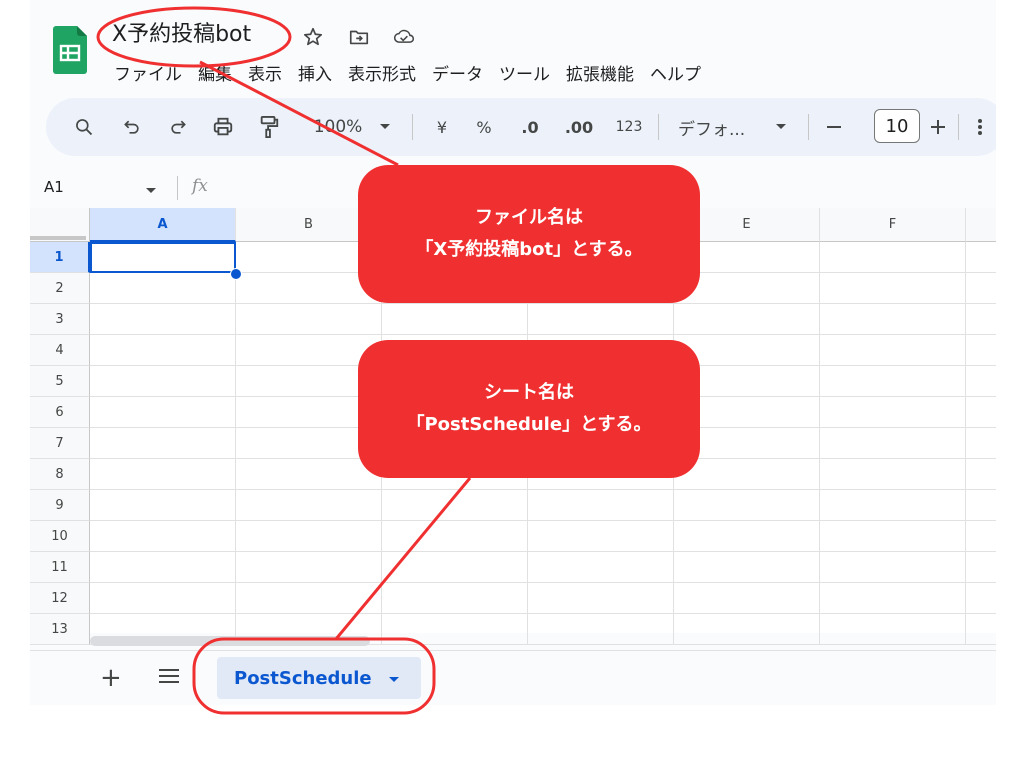 This screenshot has width=1024, height=768. I want to click on print-icon, so click(223, 127).